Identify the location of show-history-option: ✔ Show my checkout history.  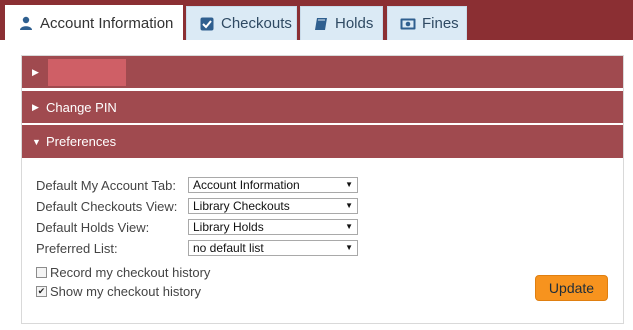
(118, 291).